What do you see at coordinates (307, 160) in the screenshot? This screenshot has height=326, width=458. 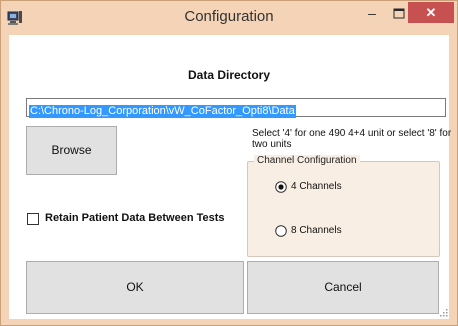 I see `channel-configuration-title: Channel Configuration` at bounding box center [307, 160].